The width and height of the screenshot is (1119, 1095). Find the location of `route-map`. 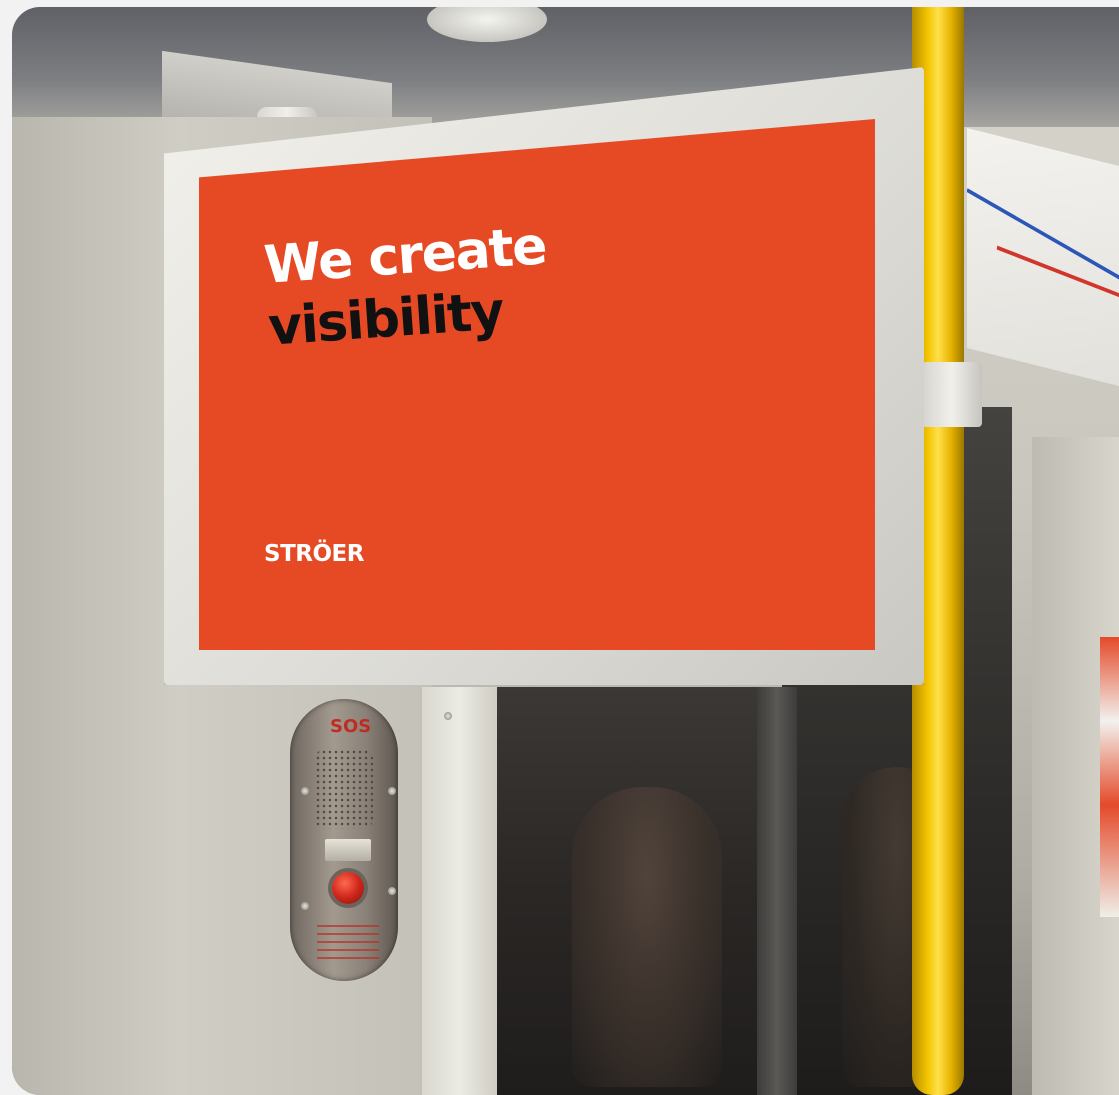

route-map is located at coordinates (1043, 257).